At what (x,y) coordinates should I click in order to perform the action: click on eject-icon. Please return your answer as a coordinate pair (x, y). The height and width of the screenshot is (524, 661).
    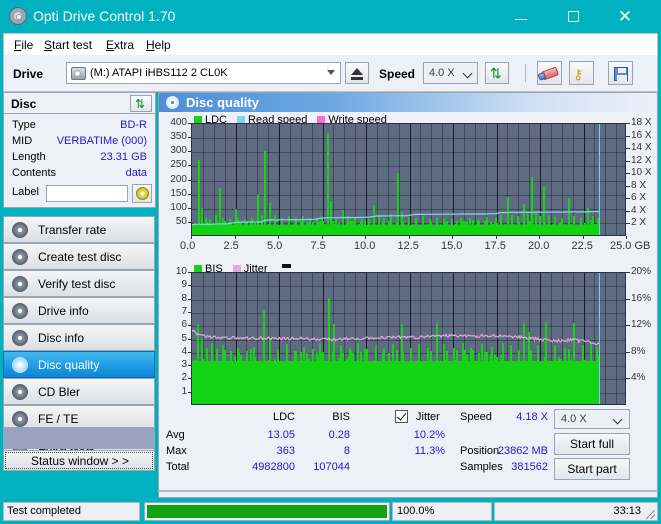
    Looking at the image, I should click on (357, 71).